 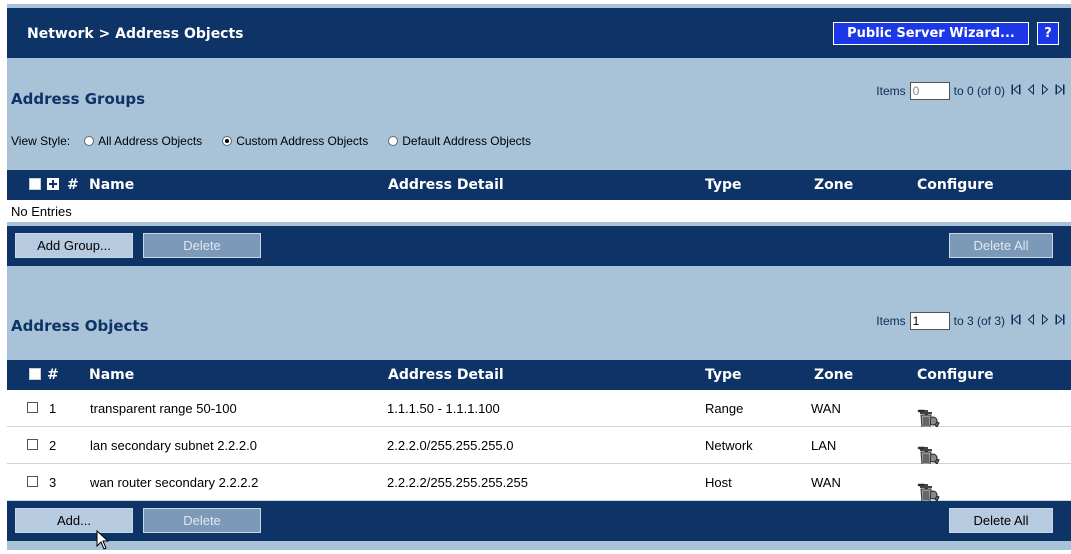 I want to click on radio-label-default: Default Address Objects, so click(x=466, y=141).